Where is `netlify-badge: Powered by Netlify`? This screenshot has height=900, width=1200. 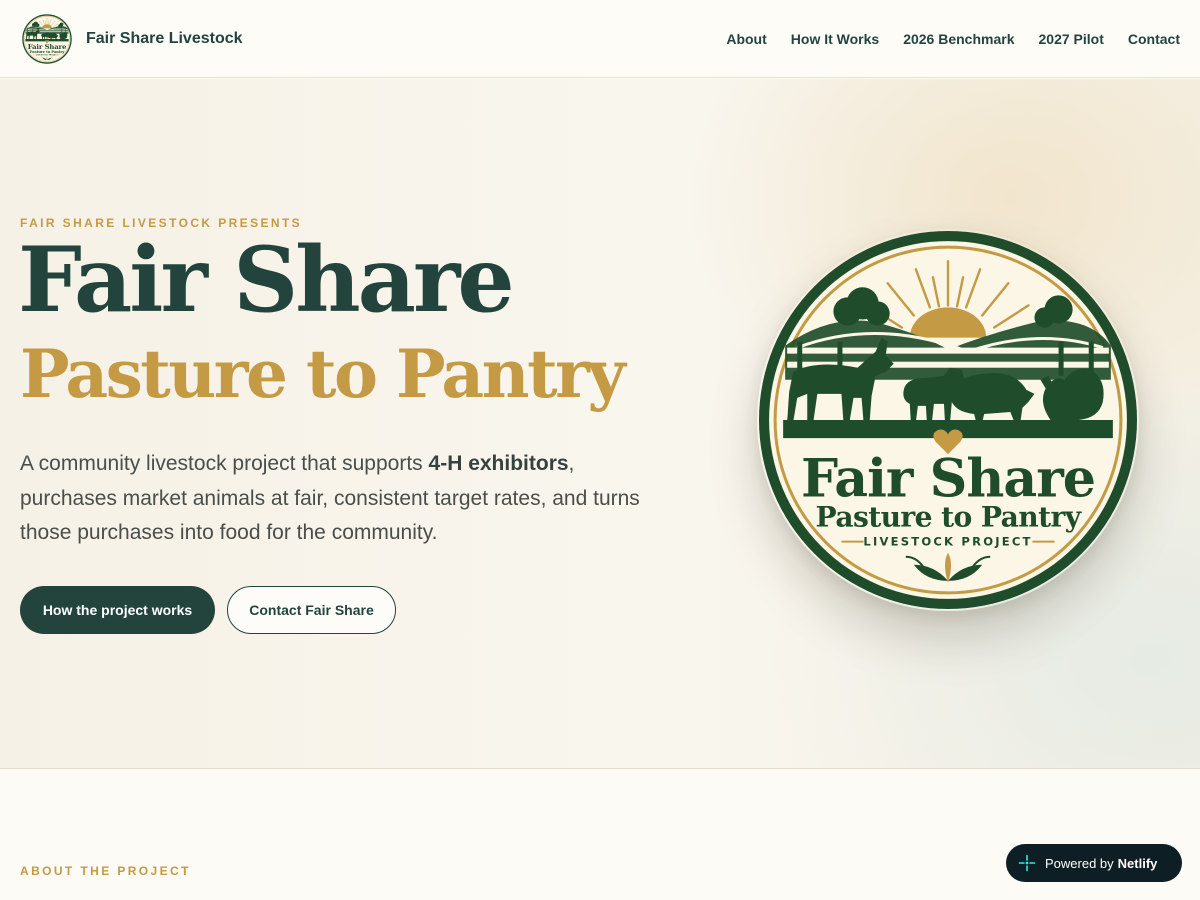
netlify-badge: Powered by Netlify is located at coordinates (1094, 863).